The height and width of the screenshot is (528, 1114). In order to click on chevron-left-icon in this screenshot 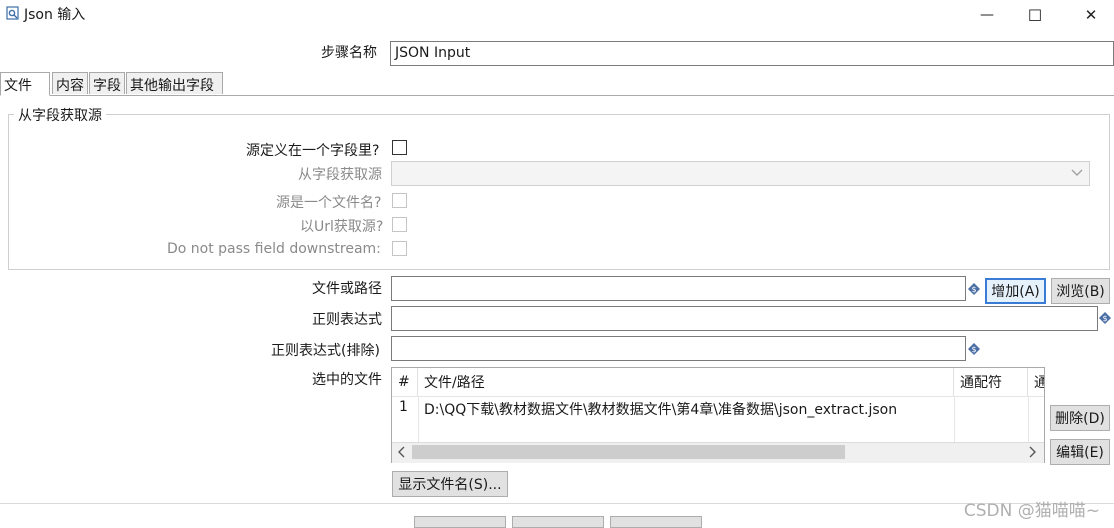, I will do `click(402, 452)`.